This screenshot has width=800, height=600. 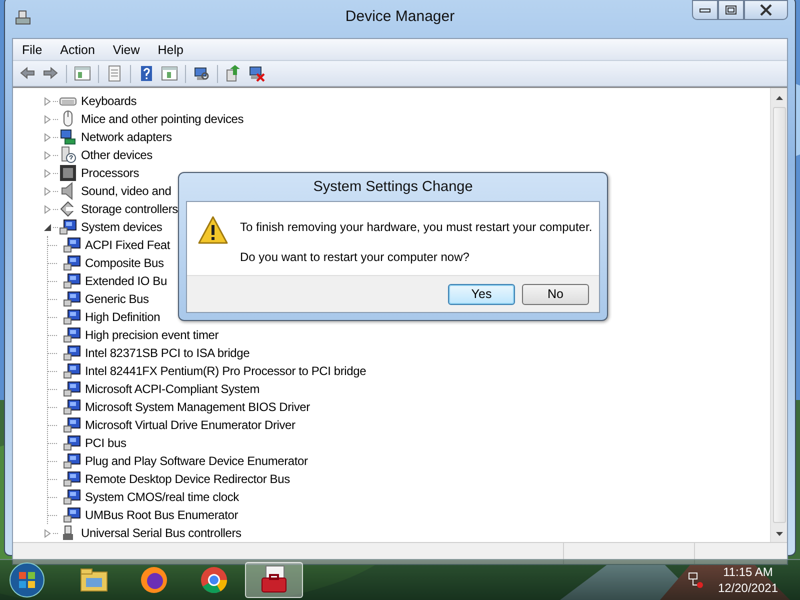 What do you see at coordinates (400, 16) in the screenshot?
I see `window-title: Device Manager` at bounding box center [400, 16].